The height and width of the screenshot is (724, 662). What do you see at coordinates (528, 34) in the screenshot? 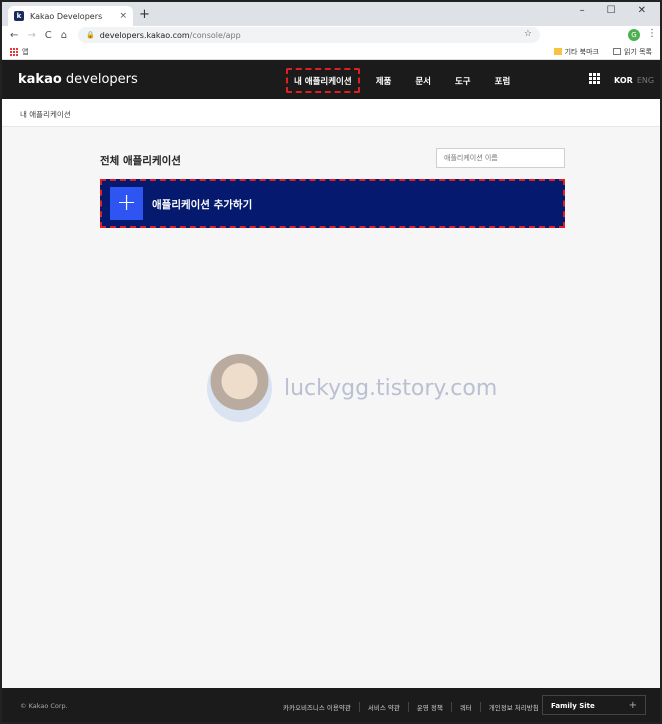
I see `bookmark-star-icon: ☆` at bounding box center [528, 34].